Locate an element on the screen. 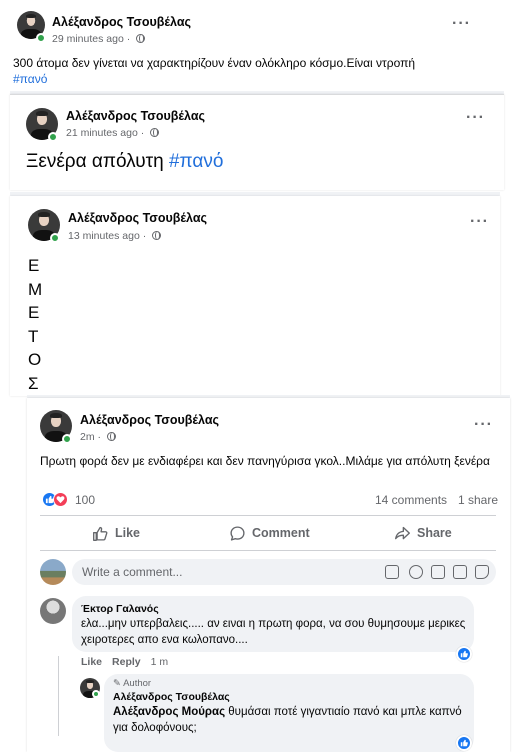 Image resolution: width=514 pixels, height=752 pixels. reply-author: Αλέξανδρος Τσουβέλας is located at coordinates (171, 697).